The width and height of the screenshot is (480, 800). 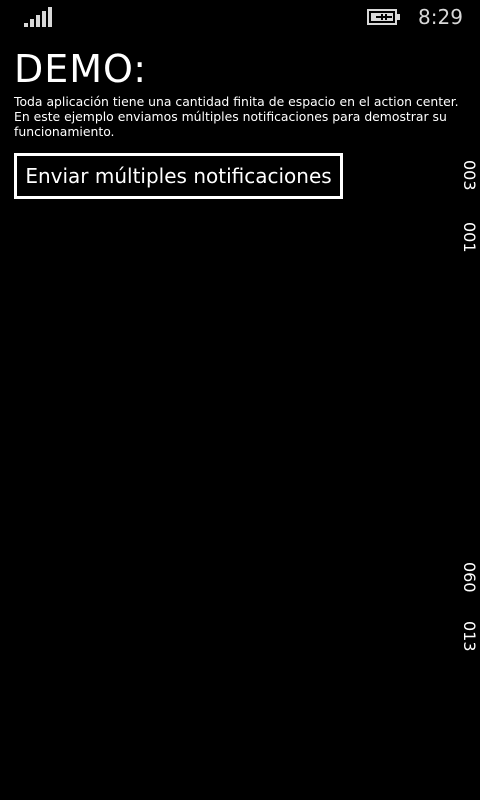 What do you see at coordinates (178, 176) in the screenshot?
I see `send-notifications-button: Enviar múltiples notificaciones` at bounding box center [178, 176].